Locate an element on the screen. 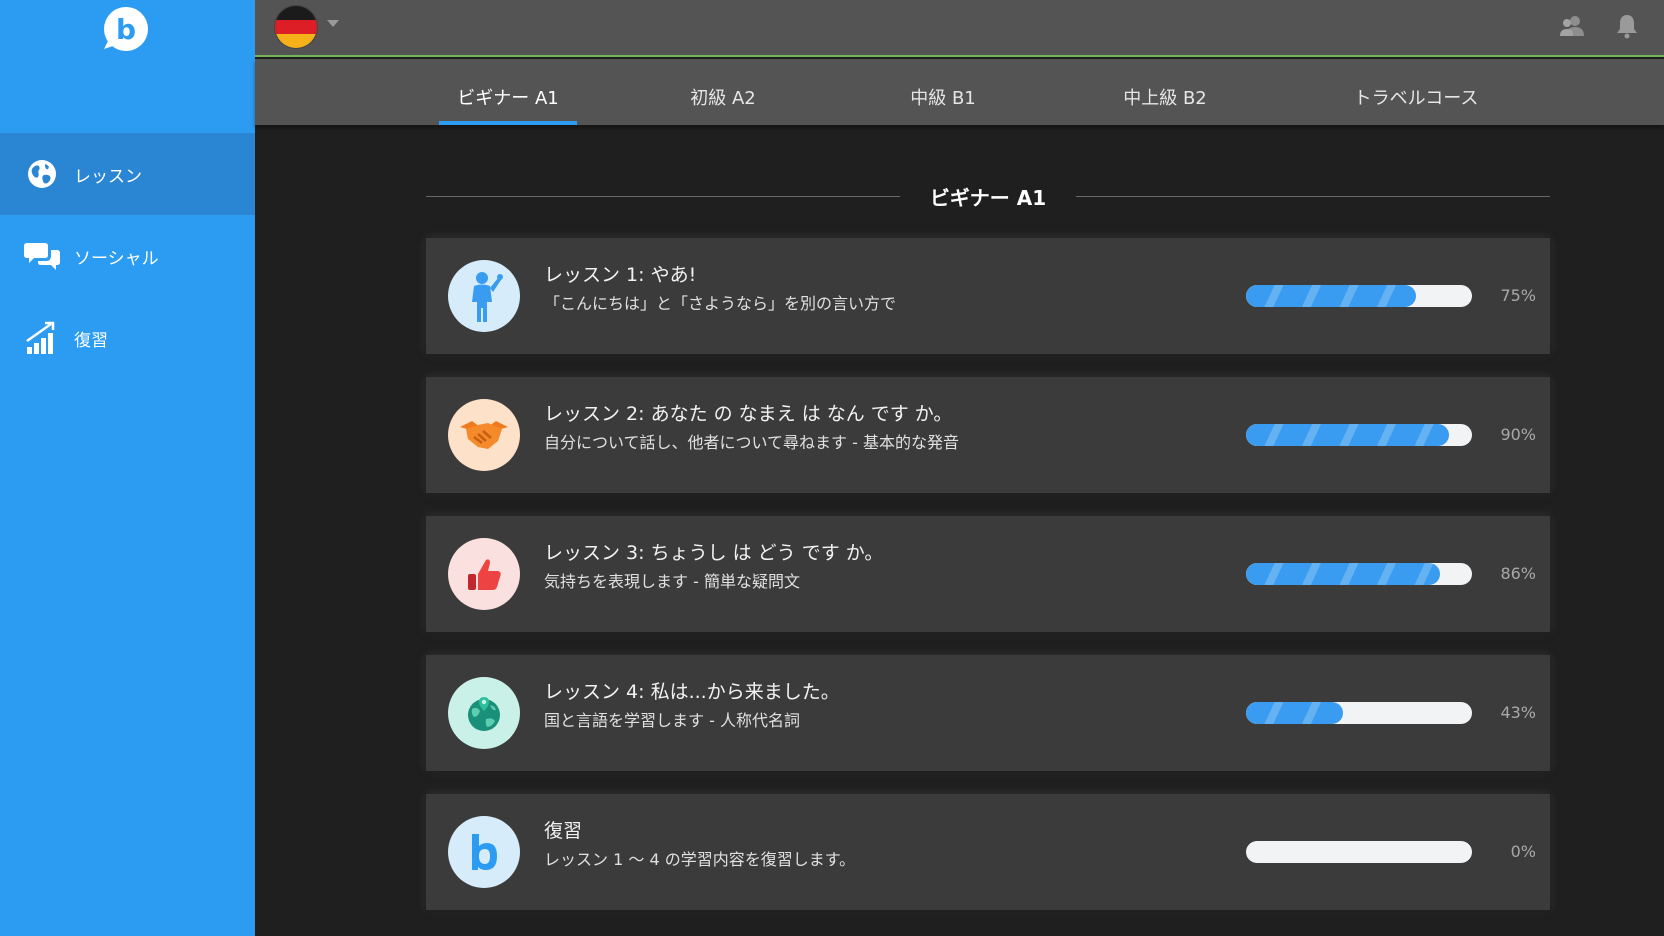  tab-beginner-a1: ビギナー A1 is located at coordinates (508, 92).